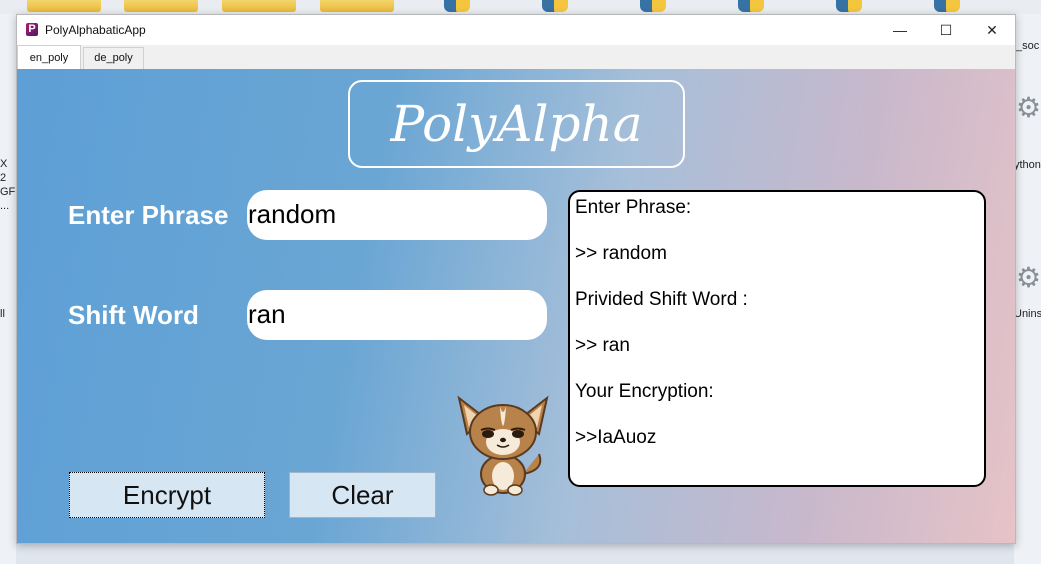 The width and height of the screenshot is (1041, 564). What do you see at coordinates (2, 314) in the screenshot?
I see `desktop-label: ll` at bounding box center [2, 314].